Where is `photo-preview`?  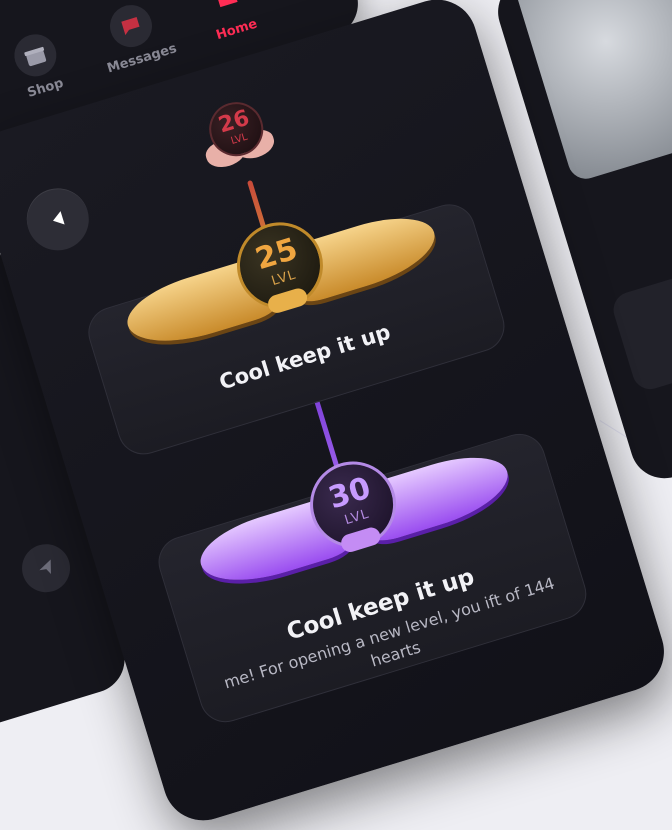
photo-preview is located at coordinates (592, 92).